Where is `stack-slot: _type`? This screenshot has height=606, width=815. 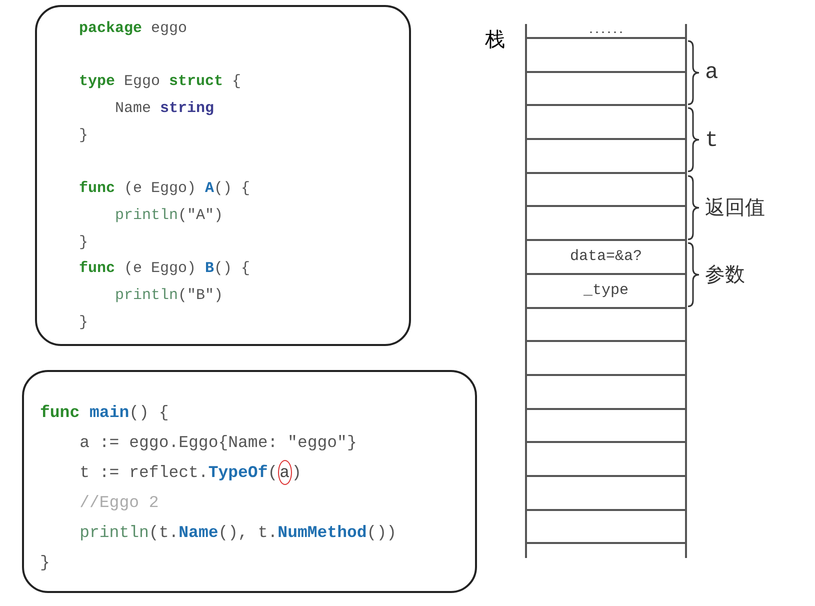 stack-slot: _type is located at coordinates (606, 291).